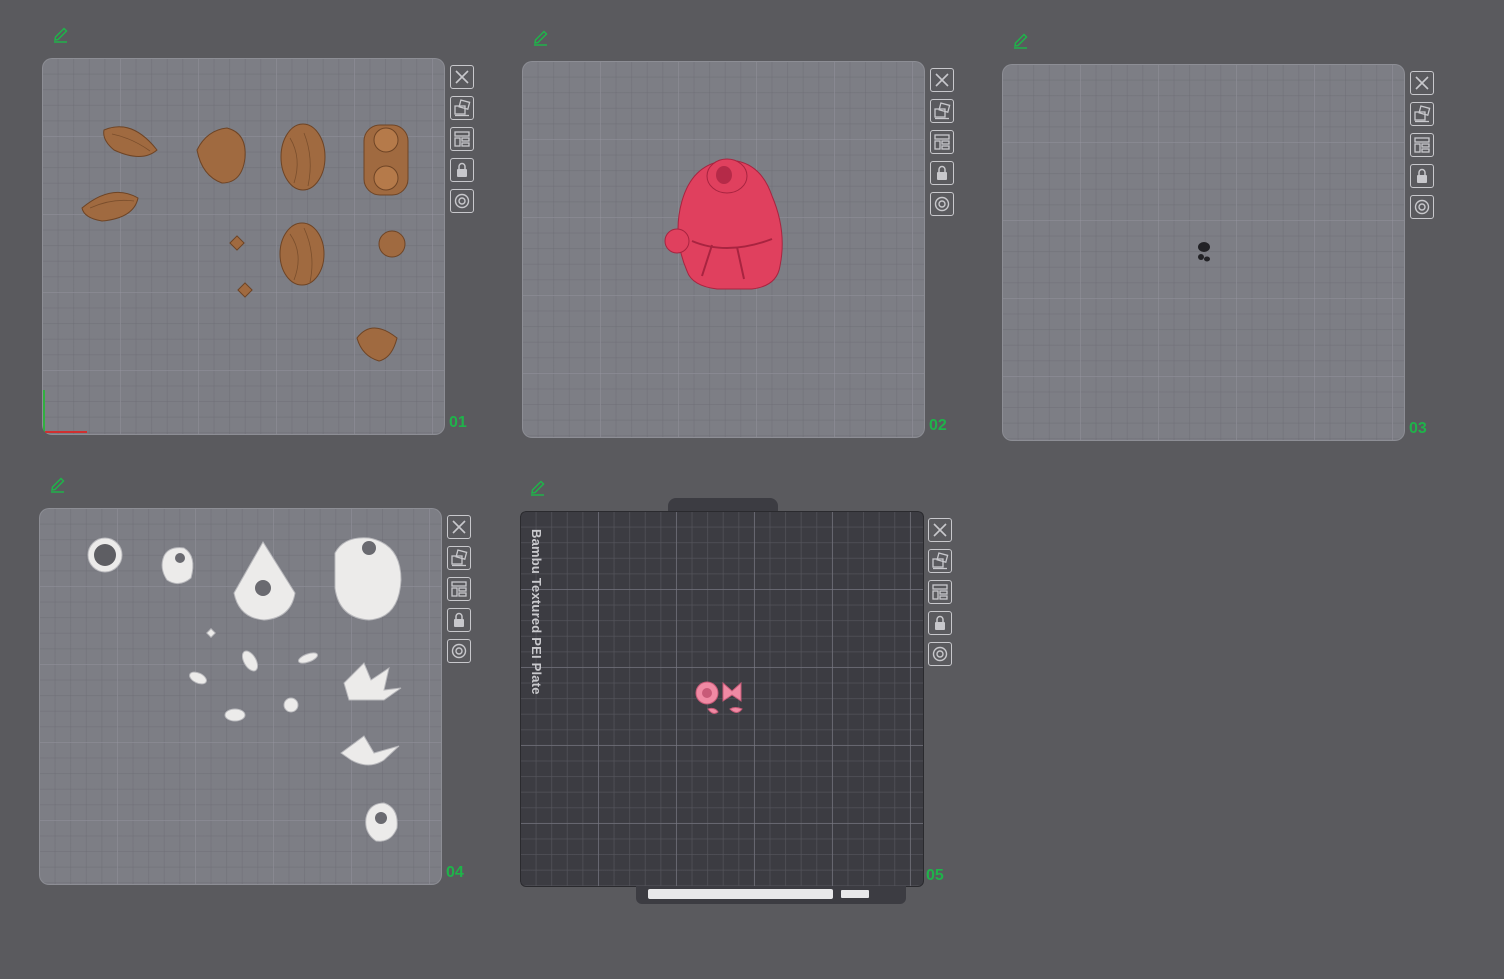  Describe the element at coordinates (771, 895) in the screenshot. I see `plate-bottom-strip` at that location.